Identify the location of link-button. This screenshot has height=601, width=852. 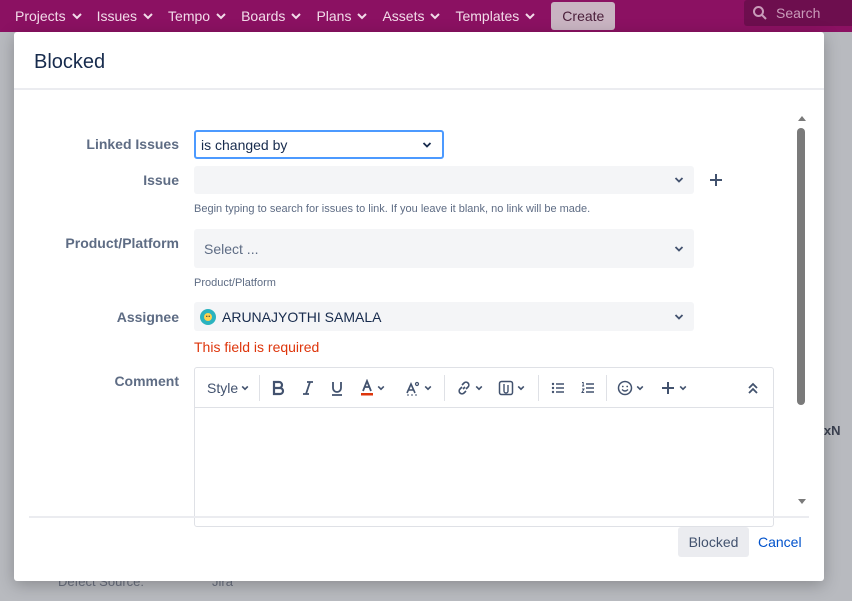
(469, 388).